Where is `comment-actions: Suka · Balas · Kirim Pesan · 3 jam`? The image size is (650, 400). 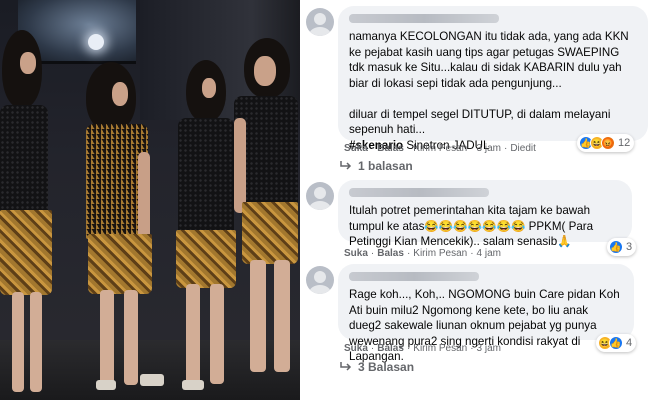
comment-actions: Suka · Balas · Kirim Pesan · 3 jam is located at coordinates (422, 348).